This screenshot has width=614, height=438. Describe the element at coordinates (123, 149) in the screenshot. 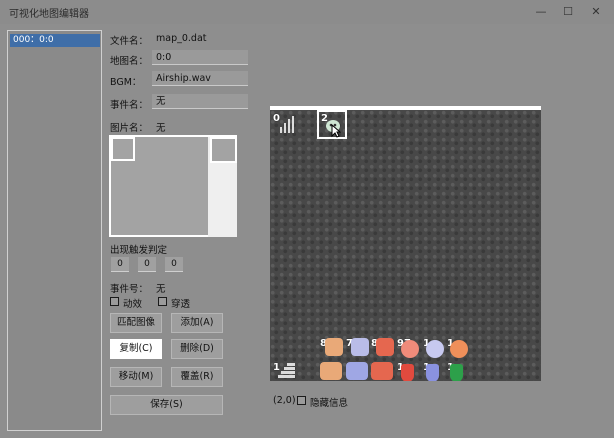

I see `tile-picker-selection` at that location.